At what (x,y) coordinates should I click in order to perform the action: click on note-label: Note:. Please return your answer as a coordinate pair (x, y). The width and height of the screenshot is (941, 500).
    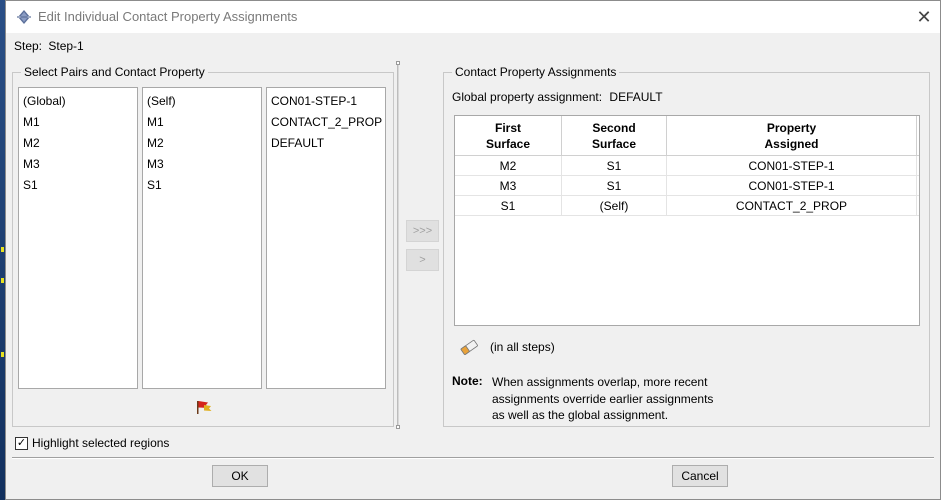
    Looking at the image, I should click on (467, 381).